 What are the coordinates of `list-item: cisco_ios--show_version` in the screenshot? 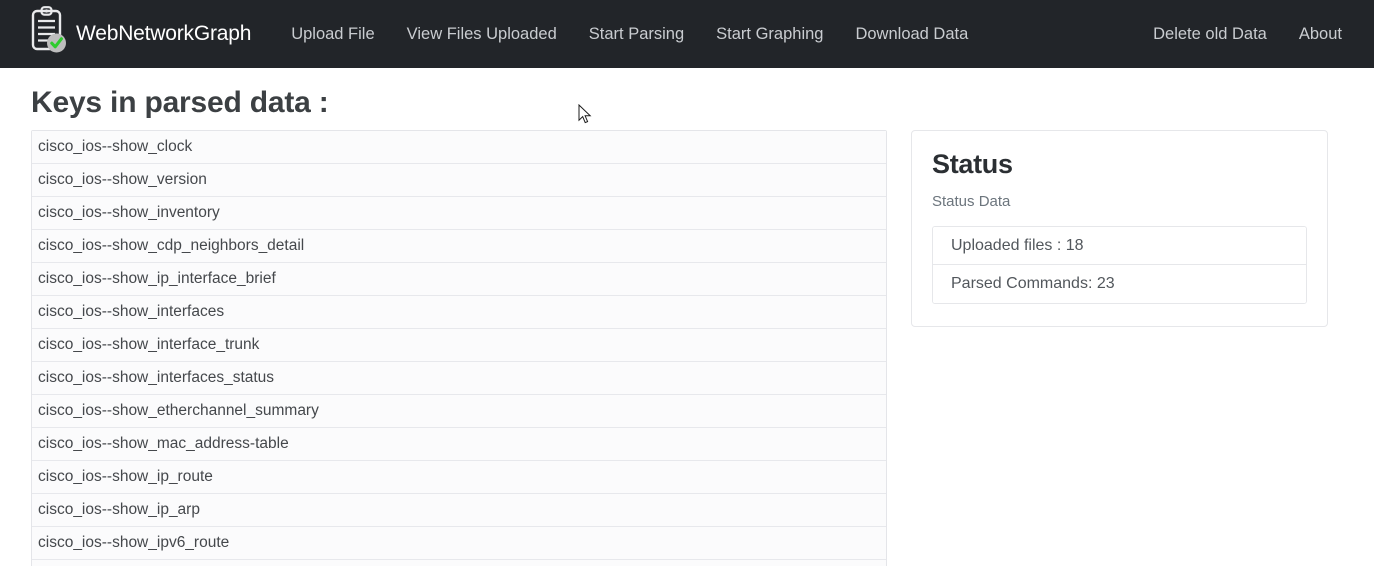 It's located at (459, 180).